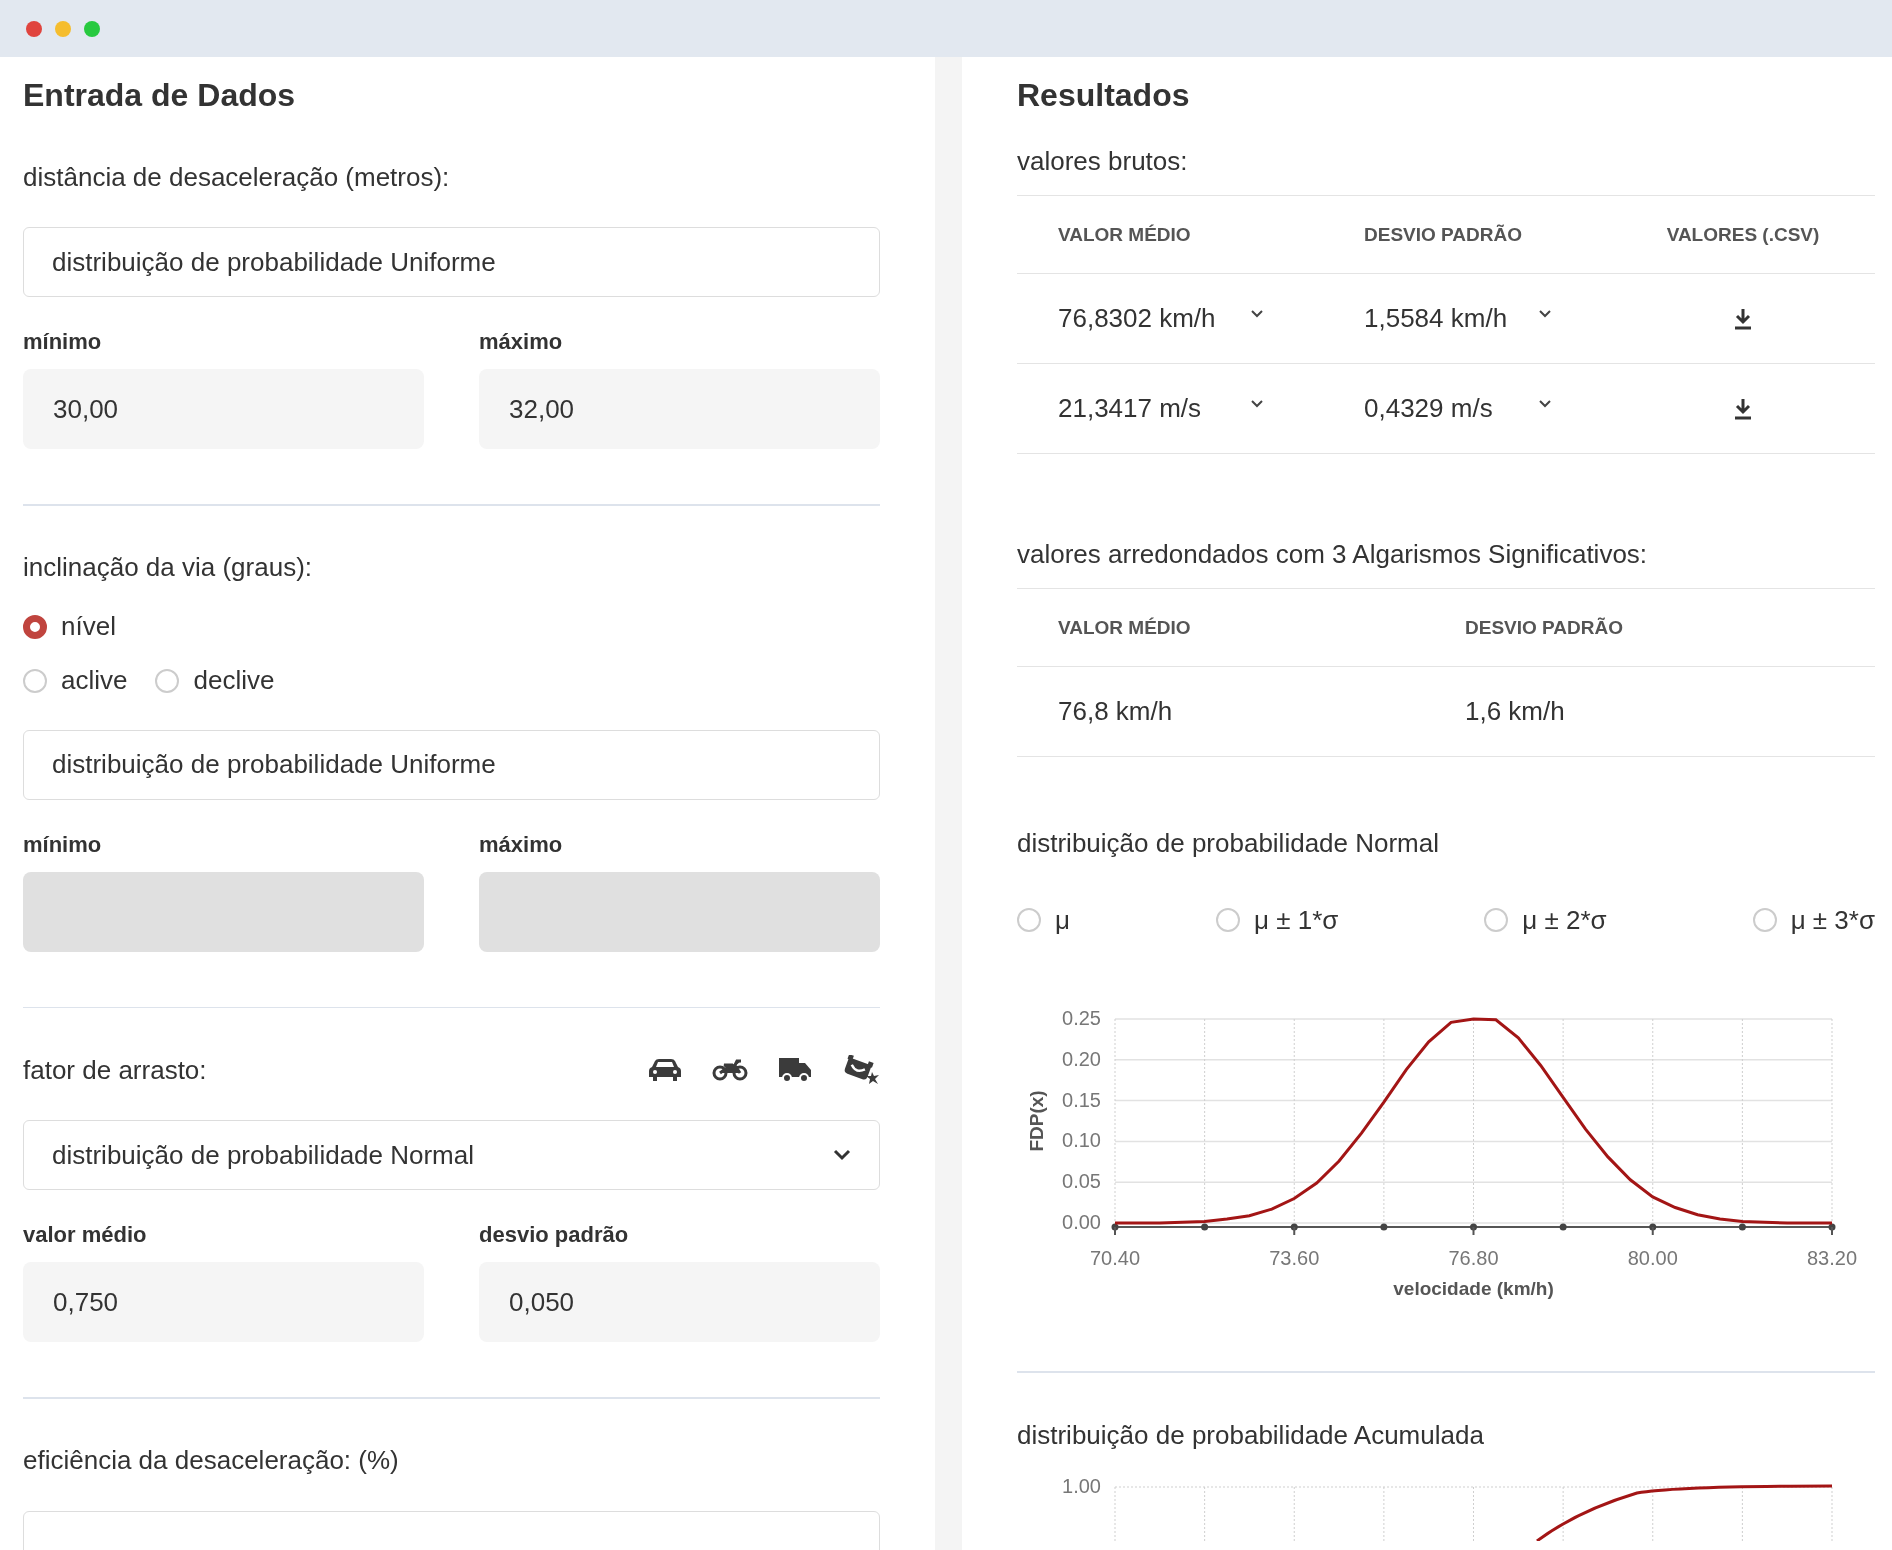  Describe the element at coordinates (1081, 1099) in the screenshot. I see `y-tick-label: 0.15` at that location.